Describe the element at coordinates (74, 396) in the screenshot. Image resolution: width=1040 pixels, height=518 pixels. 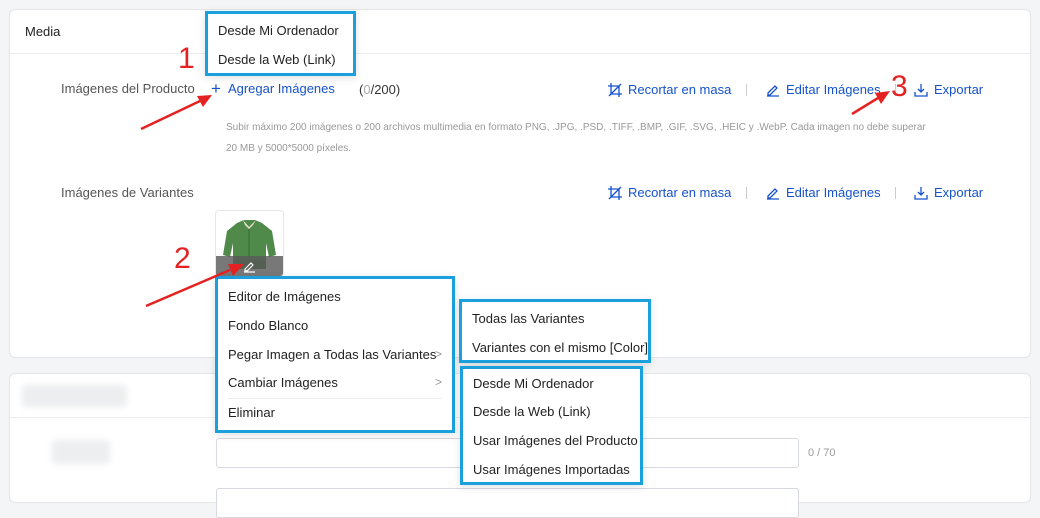
I see `blurred-section-title` at that location.